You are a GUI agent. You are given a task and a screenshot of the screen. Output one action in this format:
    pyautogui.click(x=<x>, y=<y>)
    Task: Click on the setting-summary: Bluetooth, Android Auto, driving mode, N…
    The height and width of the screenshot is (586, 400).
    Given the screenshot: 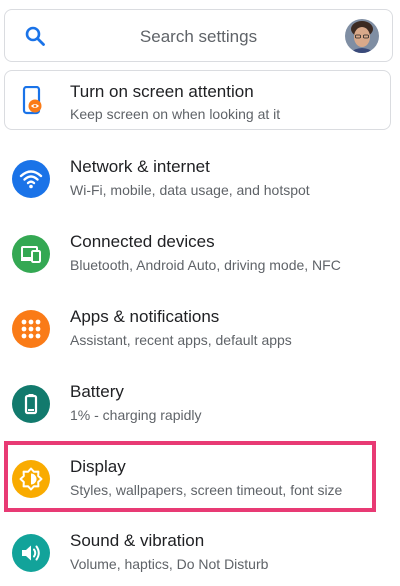 What is the action you would take?
    pyautogui.click(x=205, y=265)
    